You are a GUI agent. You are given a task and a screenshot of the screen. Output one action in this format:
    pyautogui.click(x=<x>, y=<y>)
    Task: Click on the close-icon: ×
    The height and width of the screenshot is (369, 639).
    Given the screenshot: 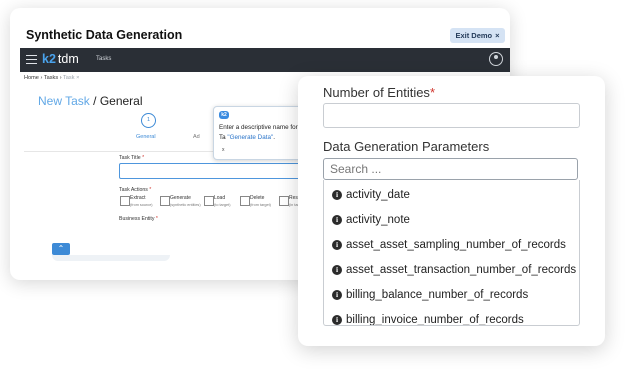 What is the action you would take?
    pyautogui.click(x=497, y=35)
    